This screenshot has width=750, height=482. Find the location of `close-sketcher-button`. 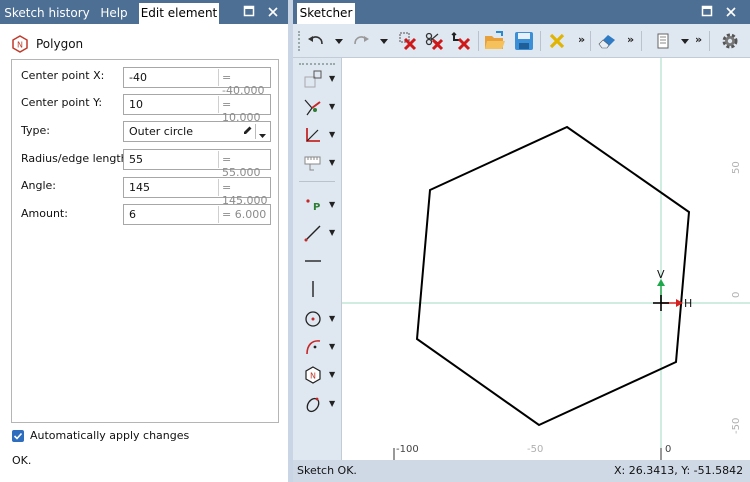

close-sketcher-button is located at coordinates (731, 13).